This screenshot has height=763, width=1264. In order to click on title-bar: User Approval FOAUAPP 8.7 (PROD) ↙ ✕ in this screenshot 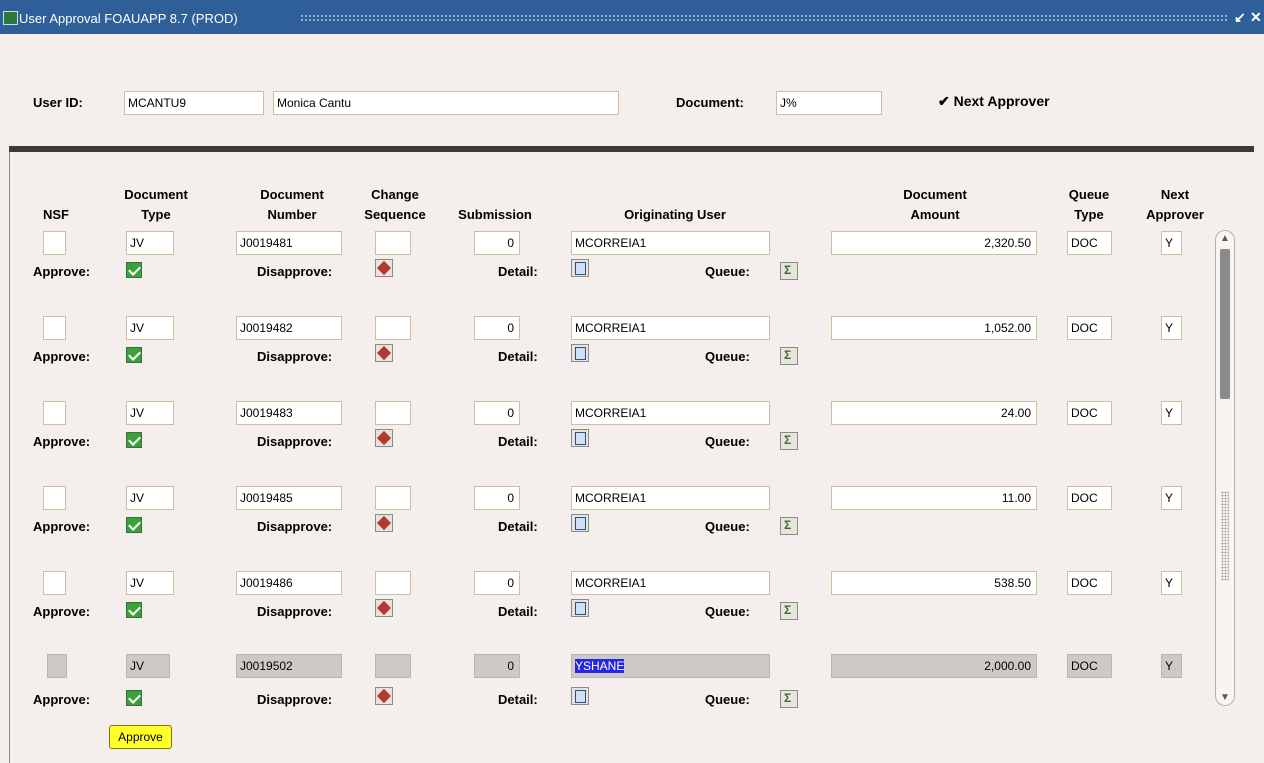, I will do `click(632, 17)`.